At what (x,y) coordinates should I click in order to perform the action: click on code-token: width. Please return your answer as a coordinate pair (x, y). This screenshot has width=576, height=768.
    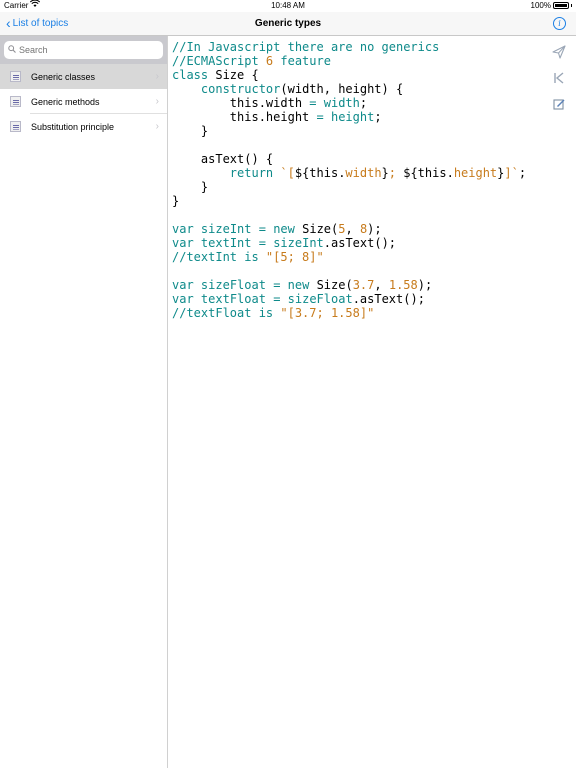
    Looking at the image, I should click on (363, 173).